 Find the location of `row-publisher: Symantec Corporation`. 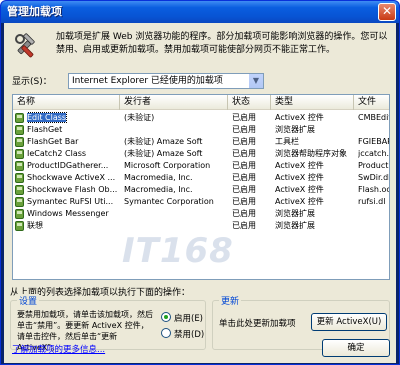

row-publisher: Symantec Corporation is located at coordinates (169, 201).